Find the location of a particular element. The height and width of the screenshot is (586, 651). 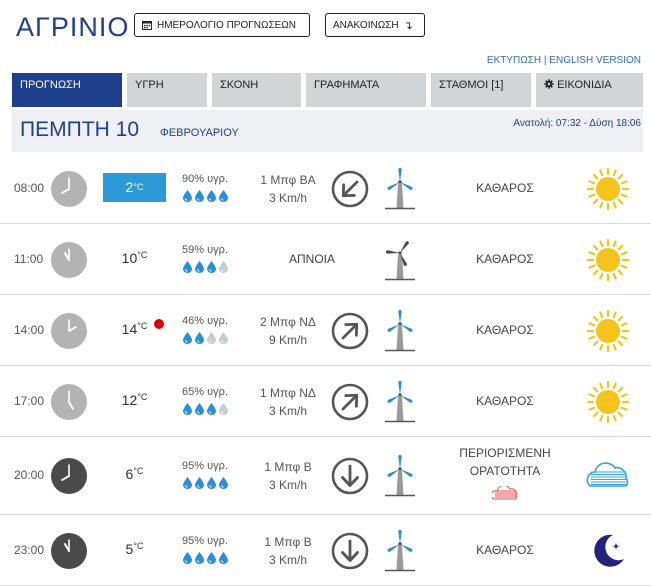

print-language-links: ΕΚΤΥΠΩΣΗ | ENGLISH VERSION is located at coordinates (564, 60).